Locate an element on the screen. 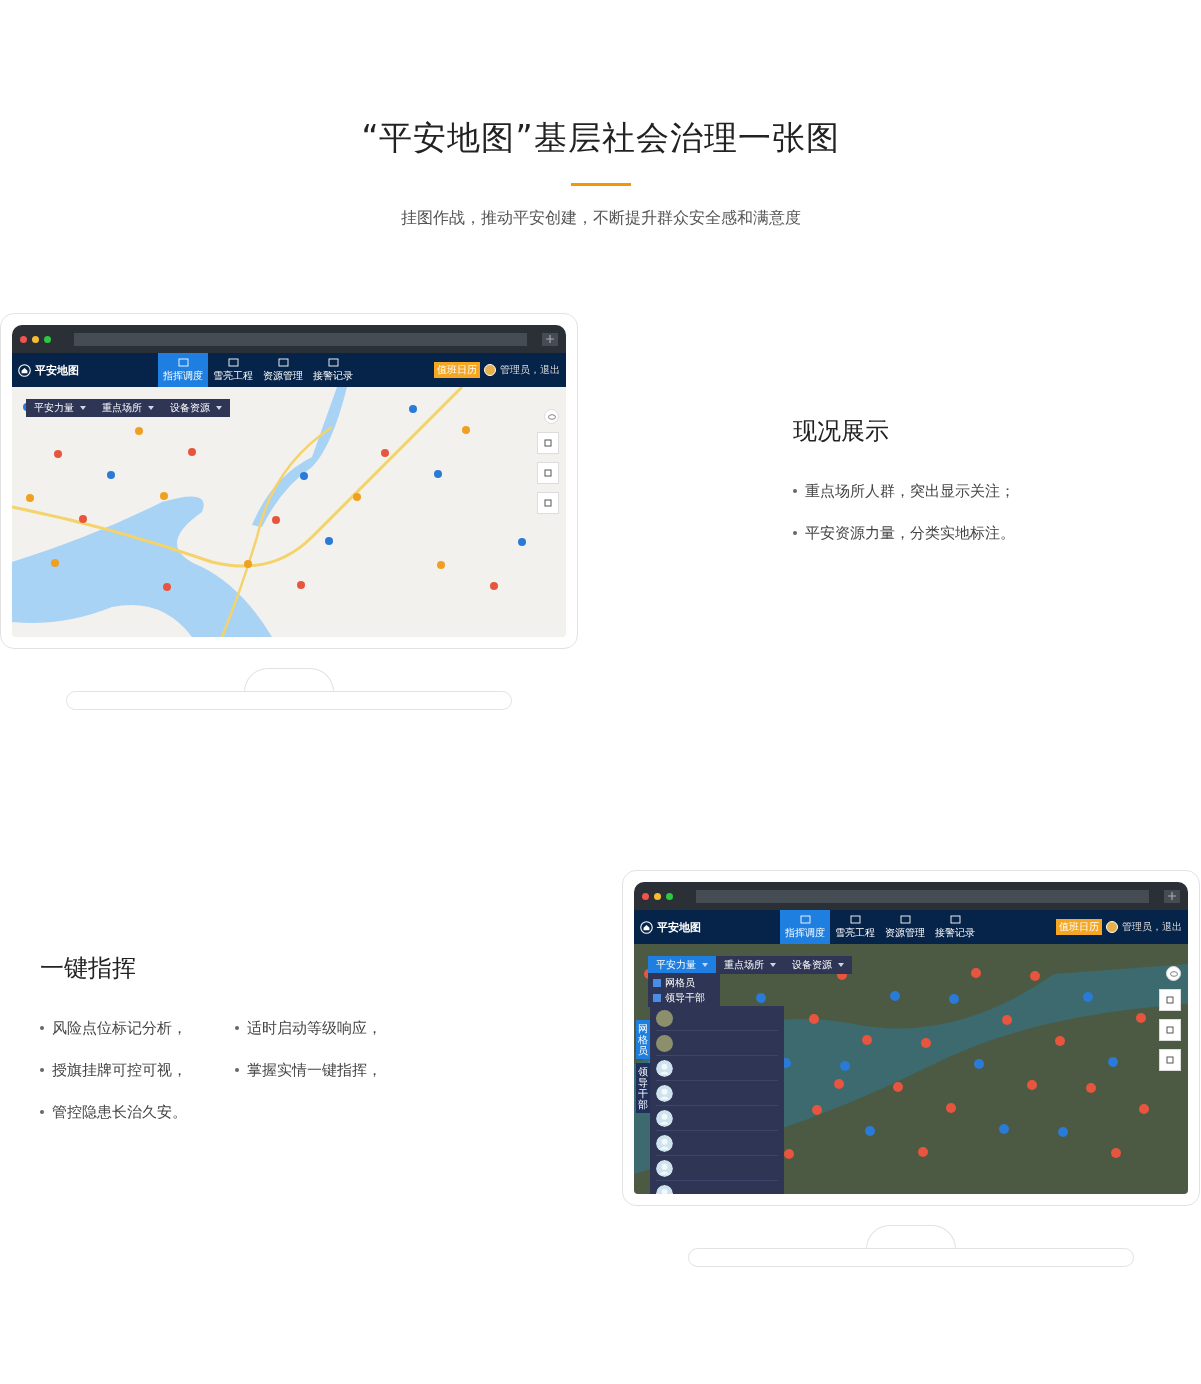 The height and width of the screenshot is (1384, 1201). map-area: 平安力量 重点场所 设备资源 网格员 领导干部 网格员 领导干部 is located at coordinates (911, 1069).